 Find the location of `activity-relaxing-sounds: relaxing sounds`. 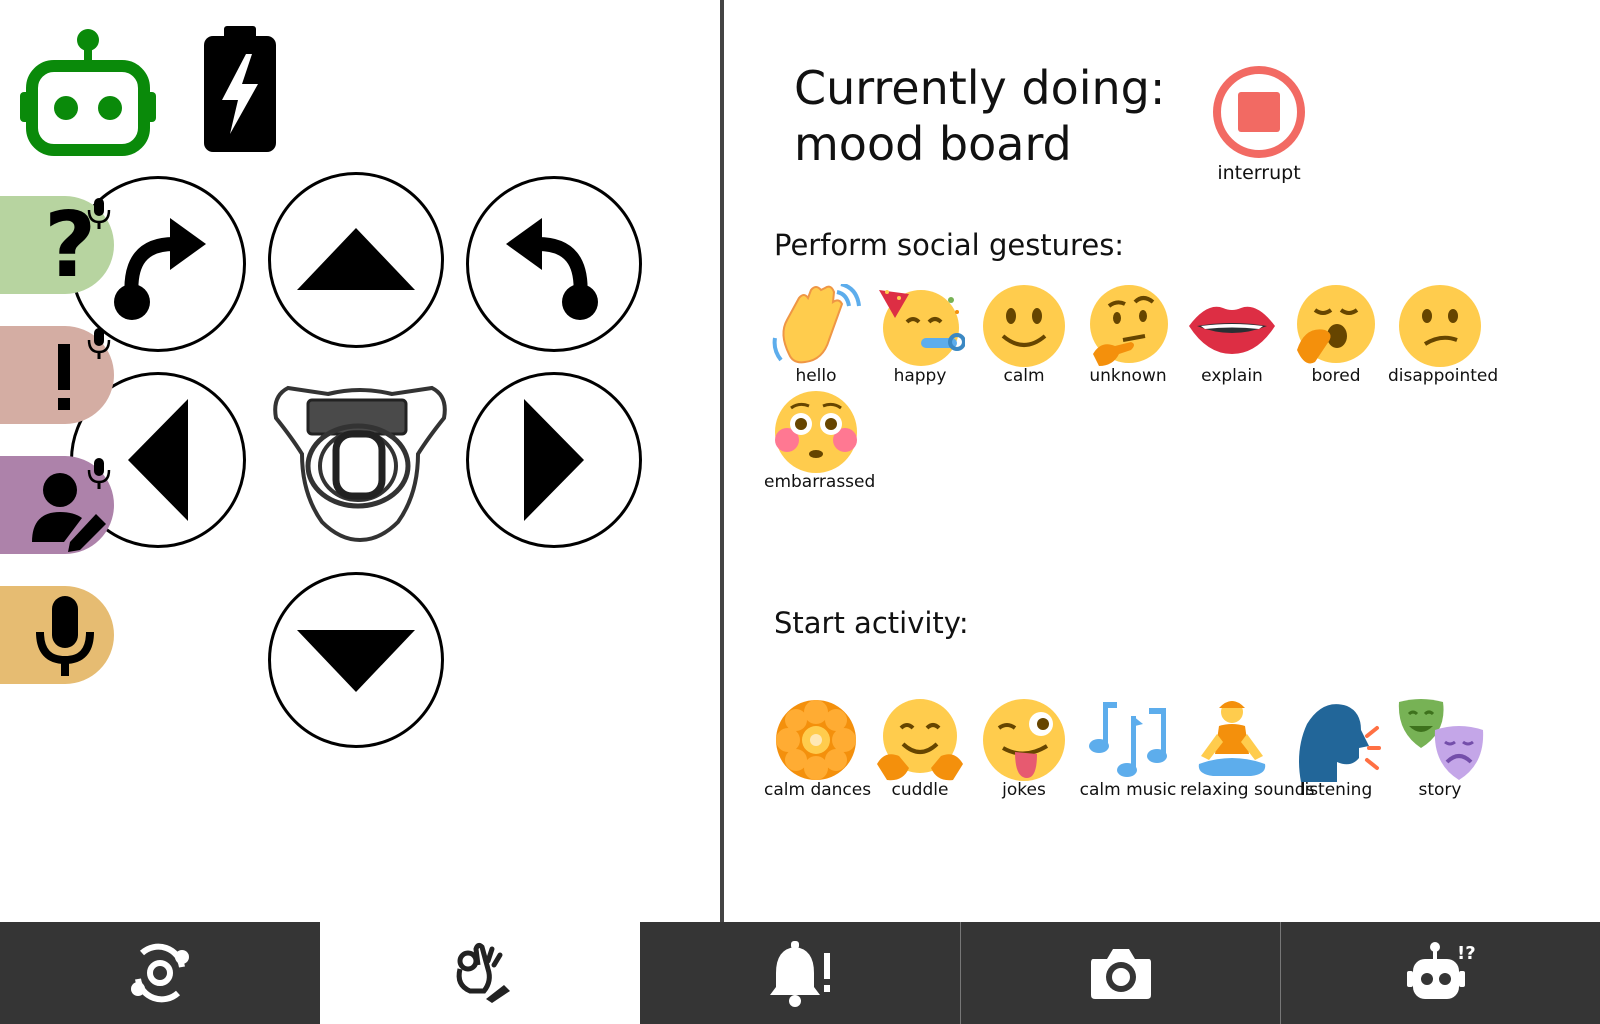

activity-relaxing-sounds: relaxing sounds is located at coordinates (1247, 749).